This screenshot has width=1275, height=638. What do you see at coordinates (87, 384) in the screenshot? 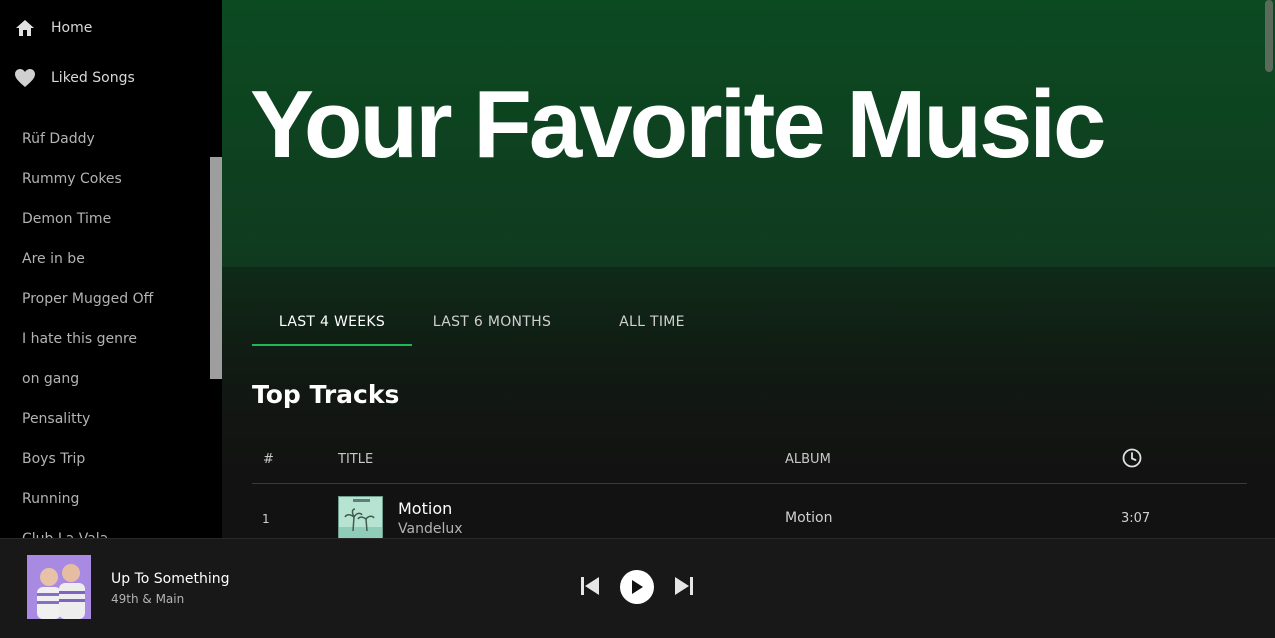
I see `playlist-item: on gang` at bounding box center [87, 384].